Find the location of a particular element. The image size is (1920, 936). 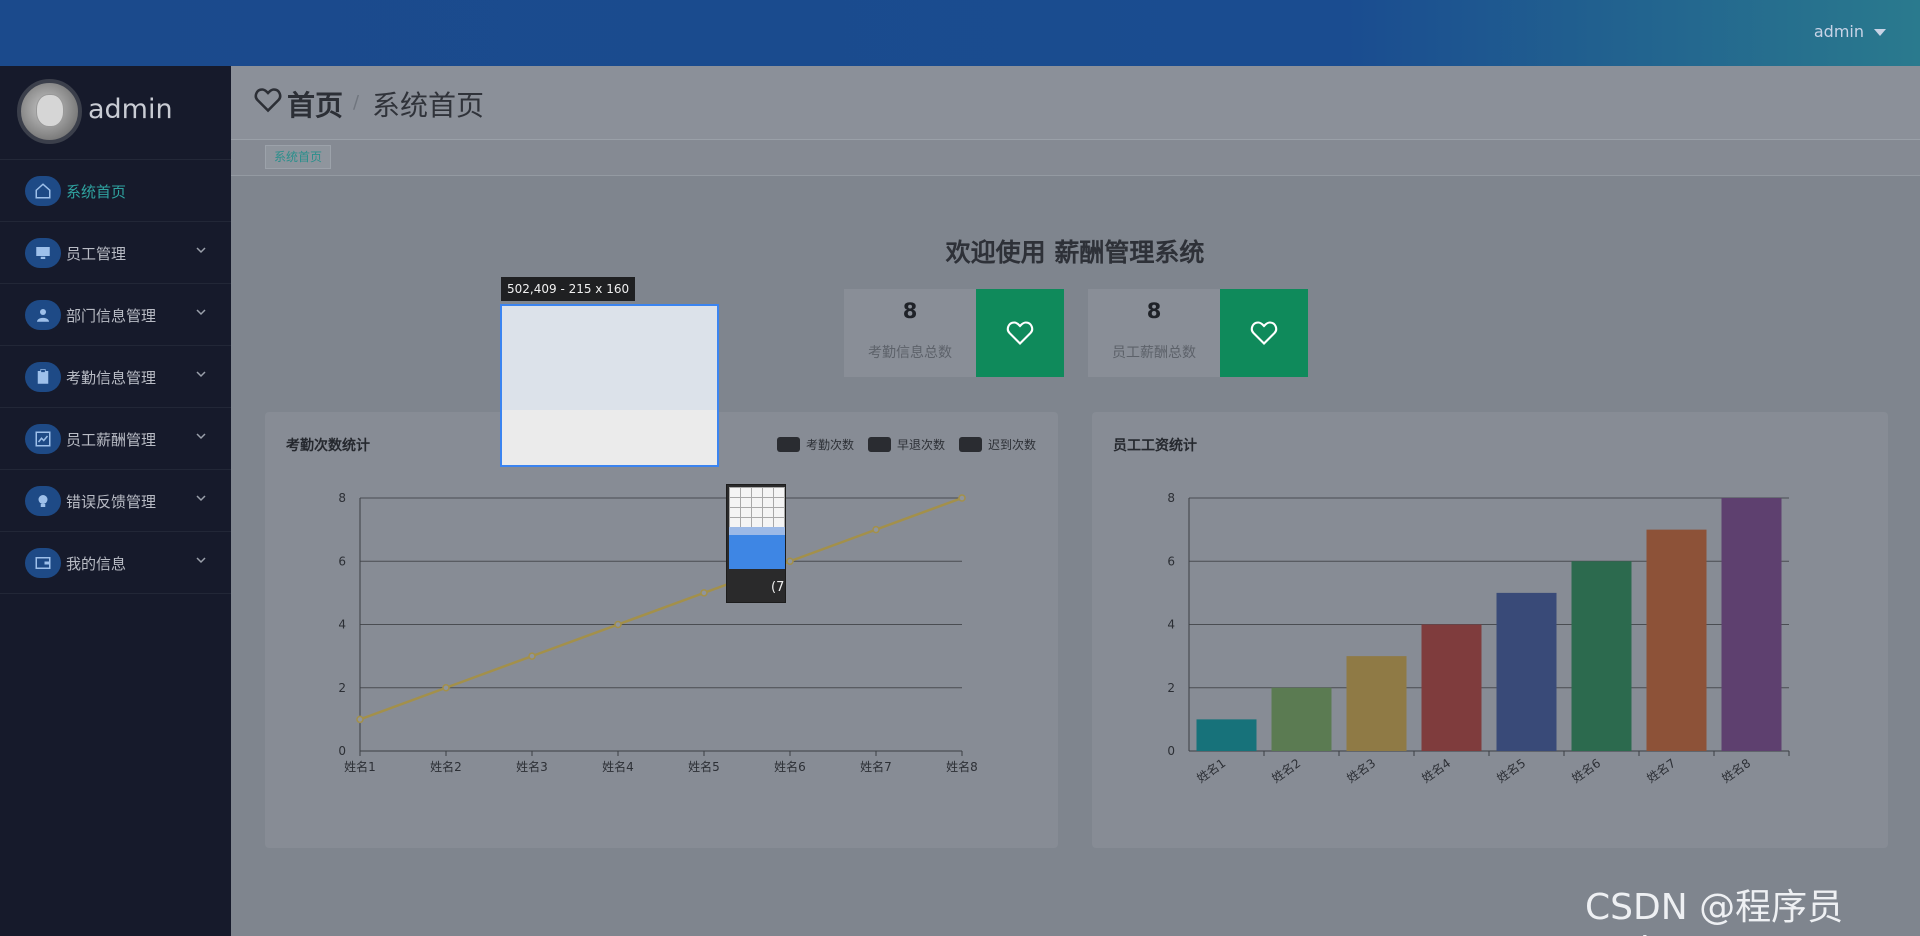

home-icon is located at coordinates (43, 191).